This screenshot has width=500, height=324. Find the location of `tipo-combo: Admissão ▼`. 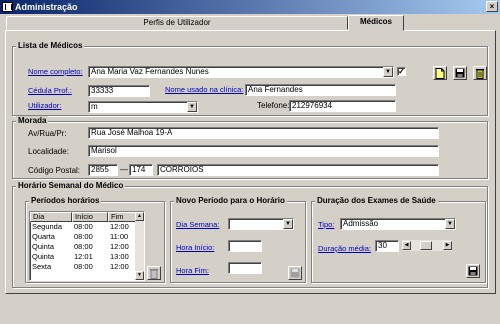

tipo-combo: Admissão ▼ is located at coordinates (398, 224).